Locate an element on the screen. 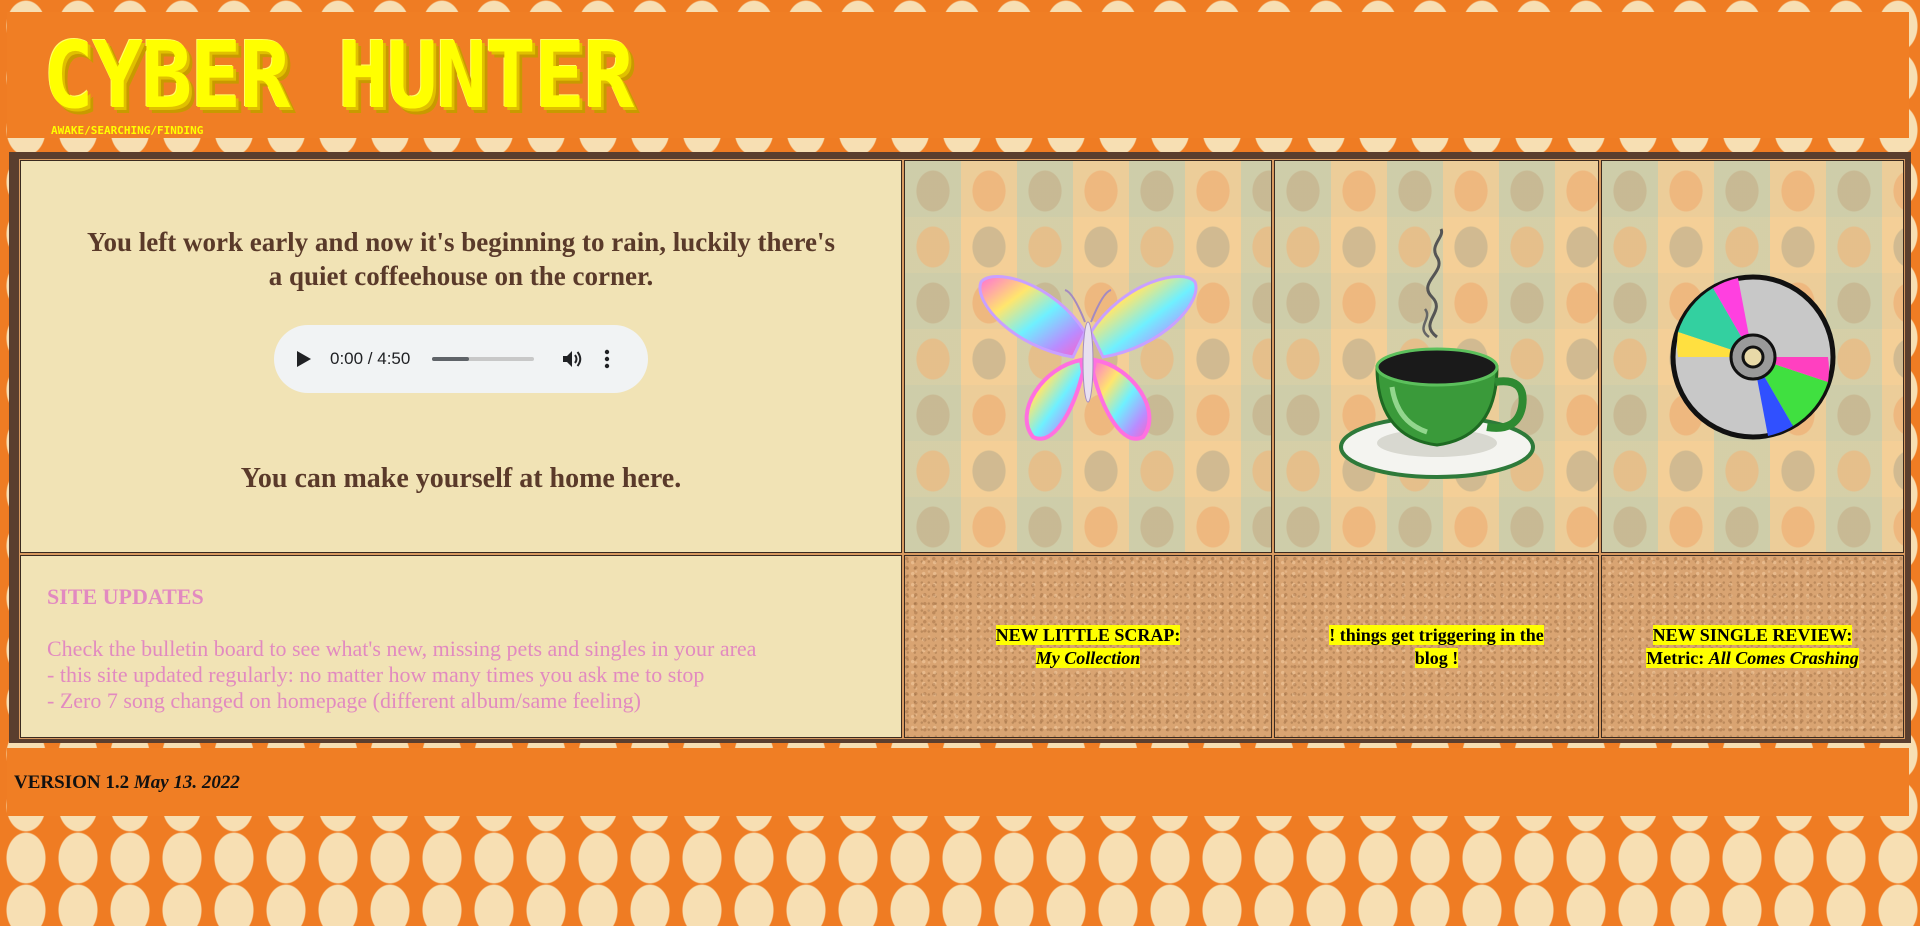 This screenshot has height=926, width=1920. site-header: CYBER HUNTER AWAKE/SEARCHING/FINDING is located at coordinates (958, 75).